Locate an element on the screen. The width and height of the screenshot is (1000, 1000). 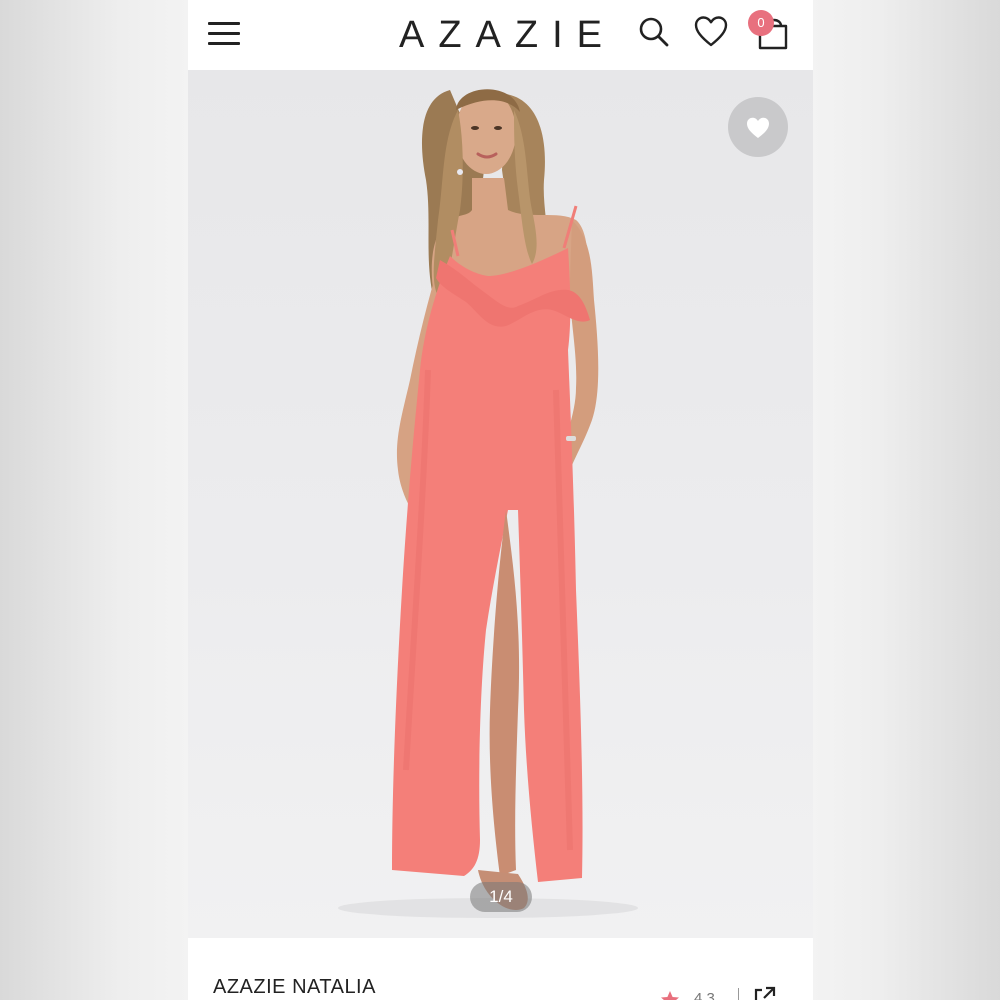
add-to-favorites-button is located at coordinates (758, 127).